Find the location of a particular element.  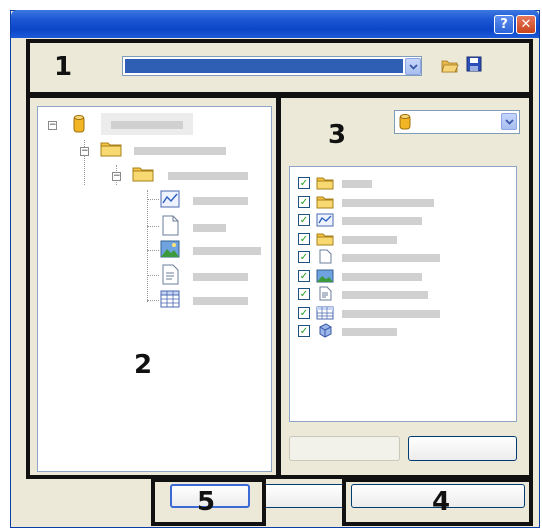

help-icon: ? is located at coordinates (504, 24).